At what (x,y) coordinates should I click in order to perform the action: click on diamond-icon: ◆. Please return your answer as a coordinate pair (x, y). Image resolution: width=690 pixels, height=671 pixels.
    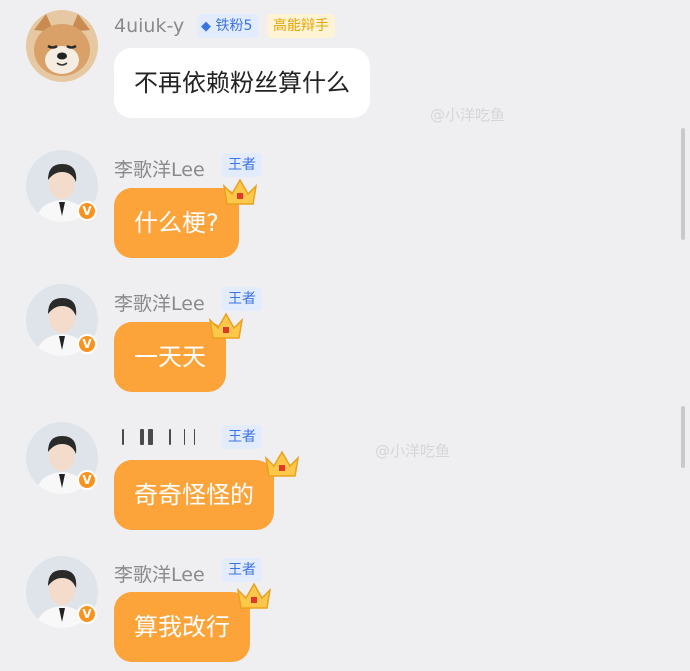
    Looking at the image, I should click on (206, 26).